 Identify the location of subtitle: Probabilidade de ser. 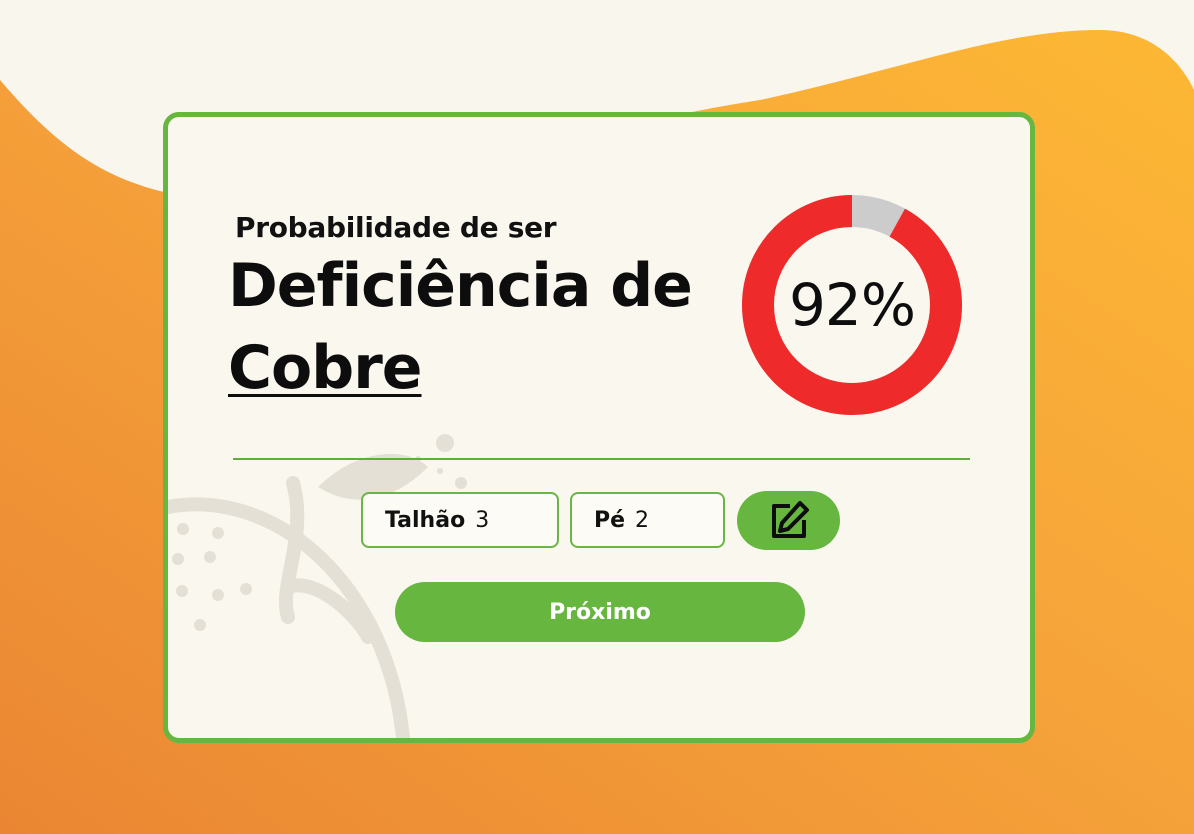
(396, 227).